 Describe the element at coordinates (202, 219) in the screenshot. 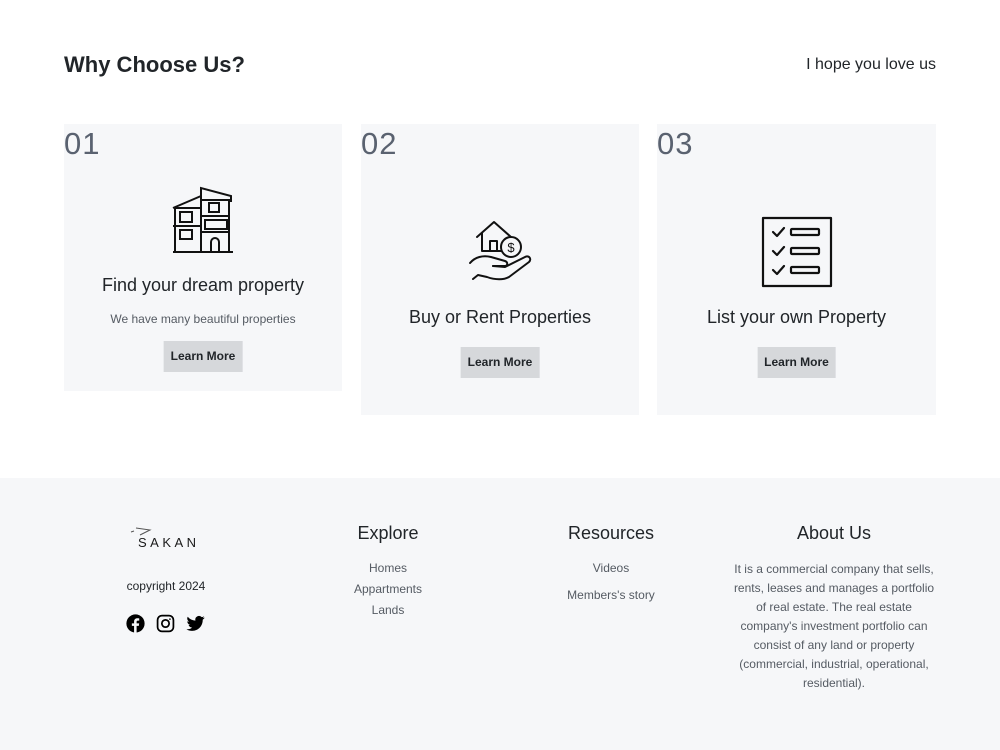

I see `house-building-icon` at that location.